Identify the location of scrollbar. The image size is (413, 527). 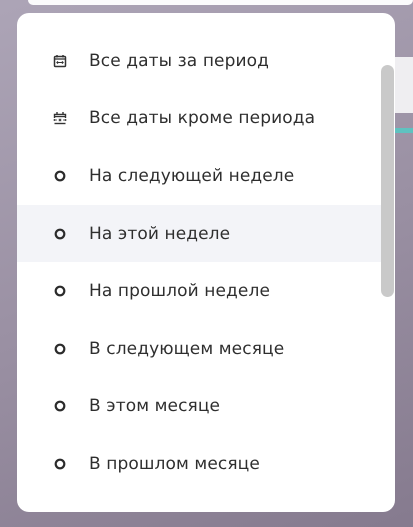
(387, 181).